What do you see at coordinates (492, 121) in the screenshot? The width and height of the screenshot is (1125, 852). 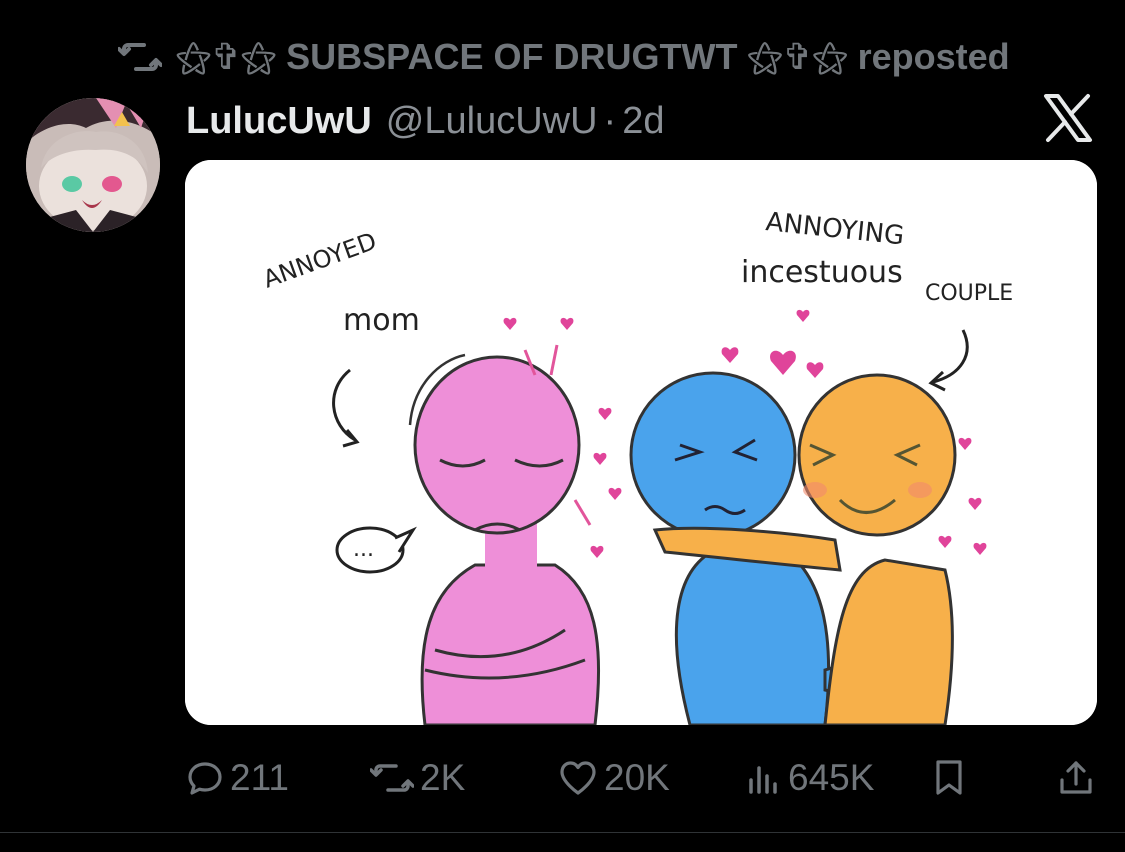 I see `user-handle: @LulucUwU` at bounding box center [492, 121].